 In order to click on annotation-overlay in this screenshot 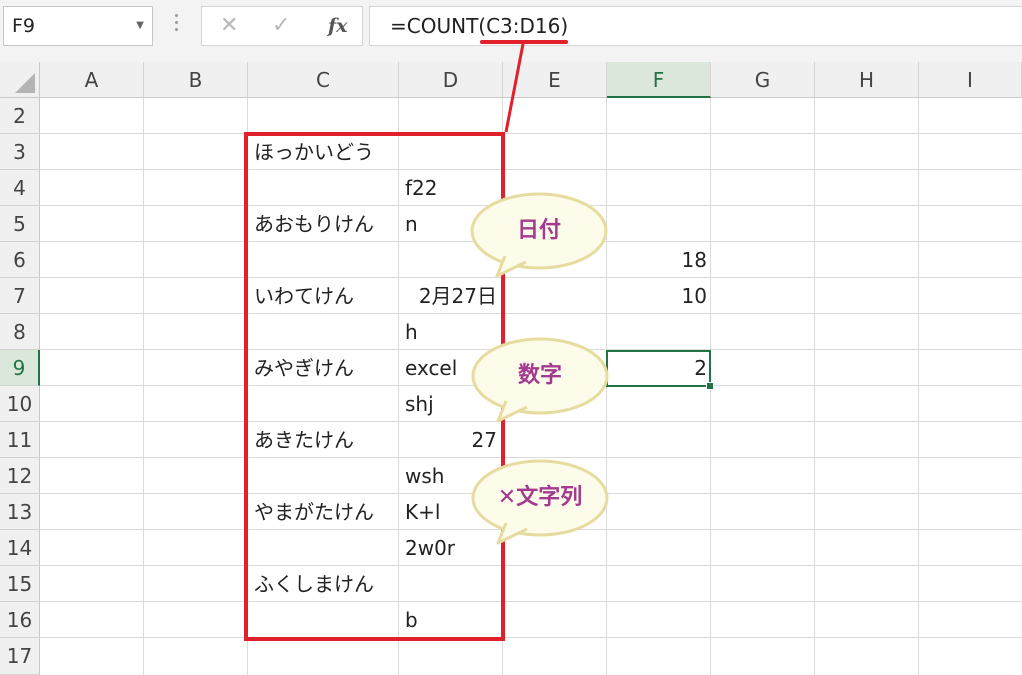, I will do `click(539, 294)`.